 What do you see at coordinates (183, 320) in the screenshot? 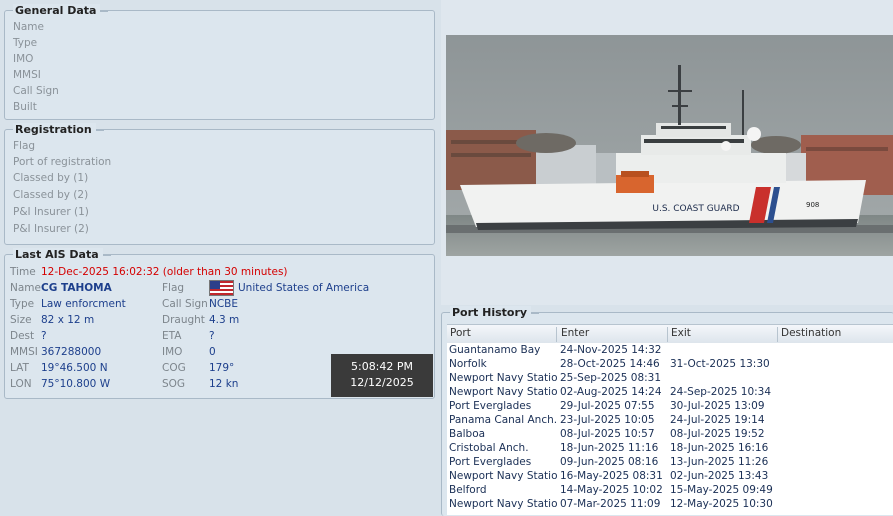
I see `ais-draught-label: Draught` at bounding box center [183, 320].